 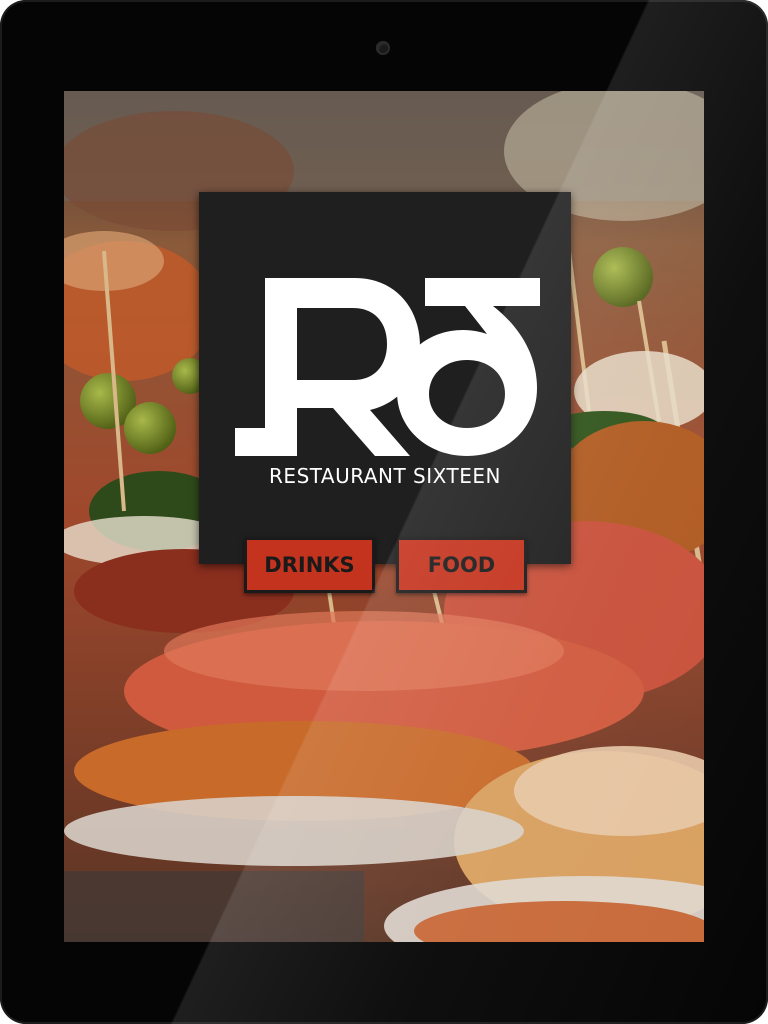 I want to click on restaurant-name: RESTAURANT SIXTEEN, so click(x=385, y=476).